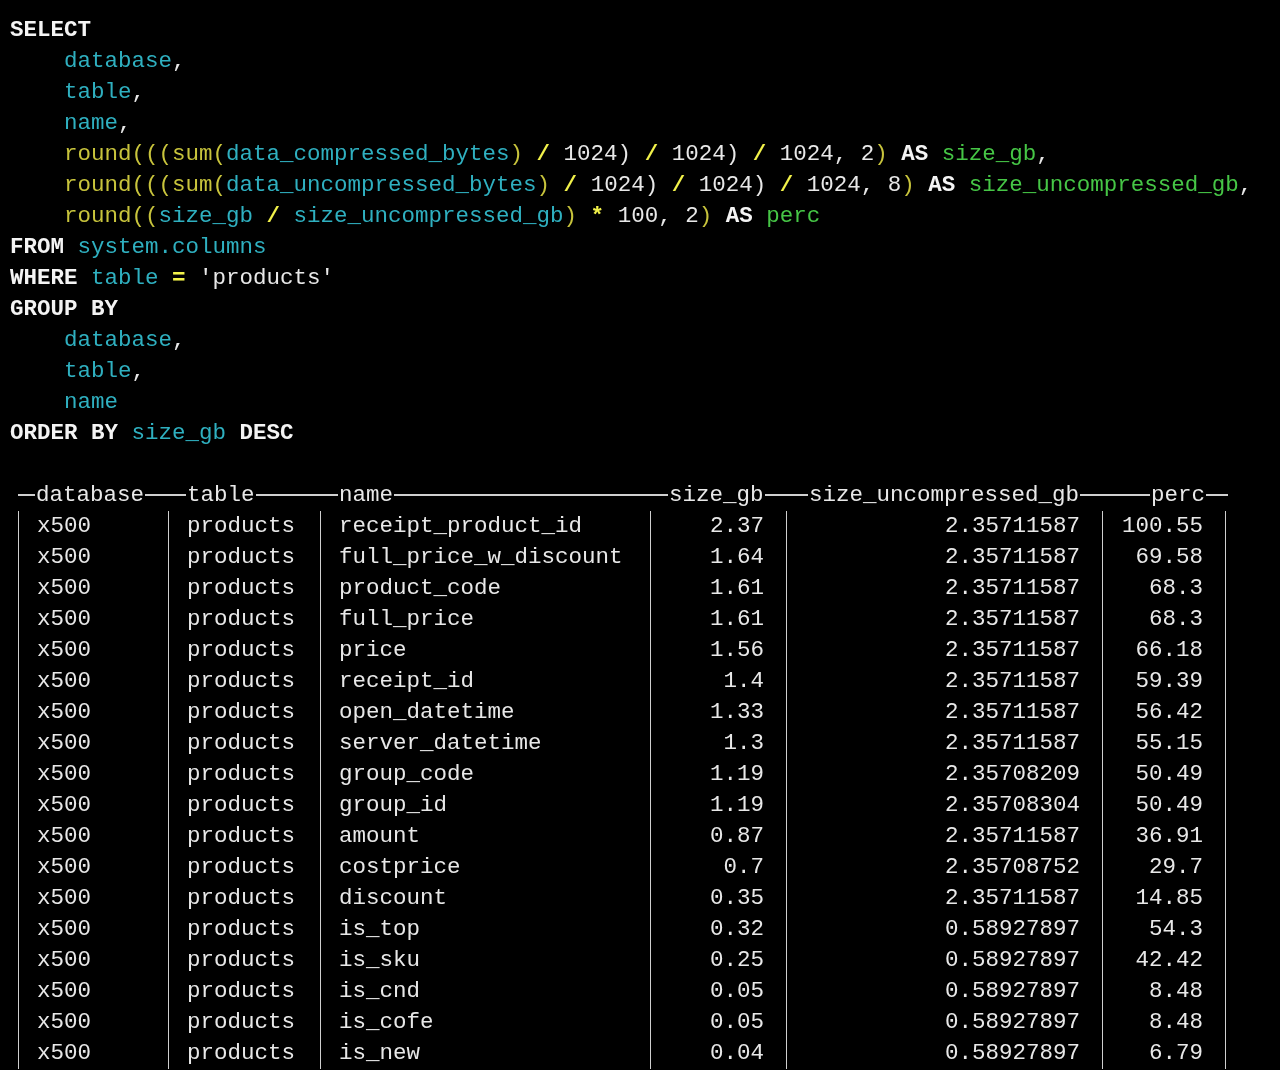  Describe the element at coordinates (420, 588) in the screenshot. I see `table-cell: product_code` at that location.